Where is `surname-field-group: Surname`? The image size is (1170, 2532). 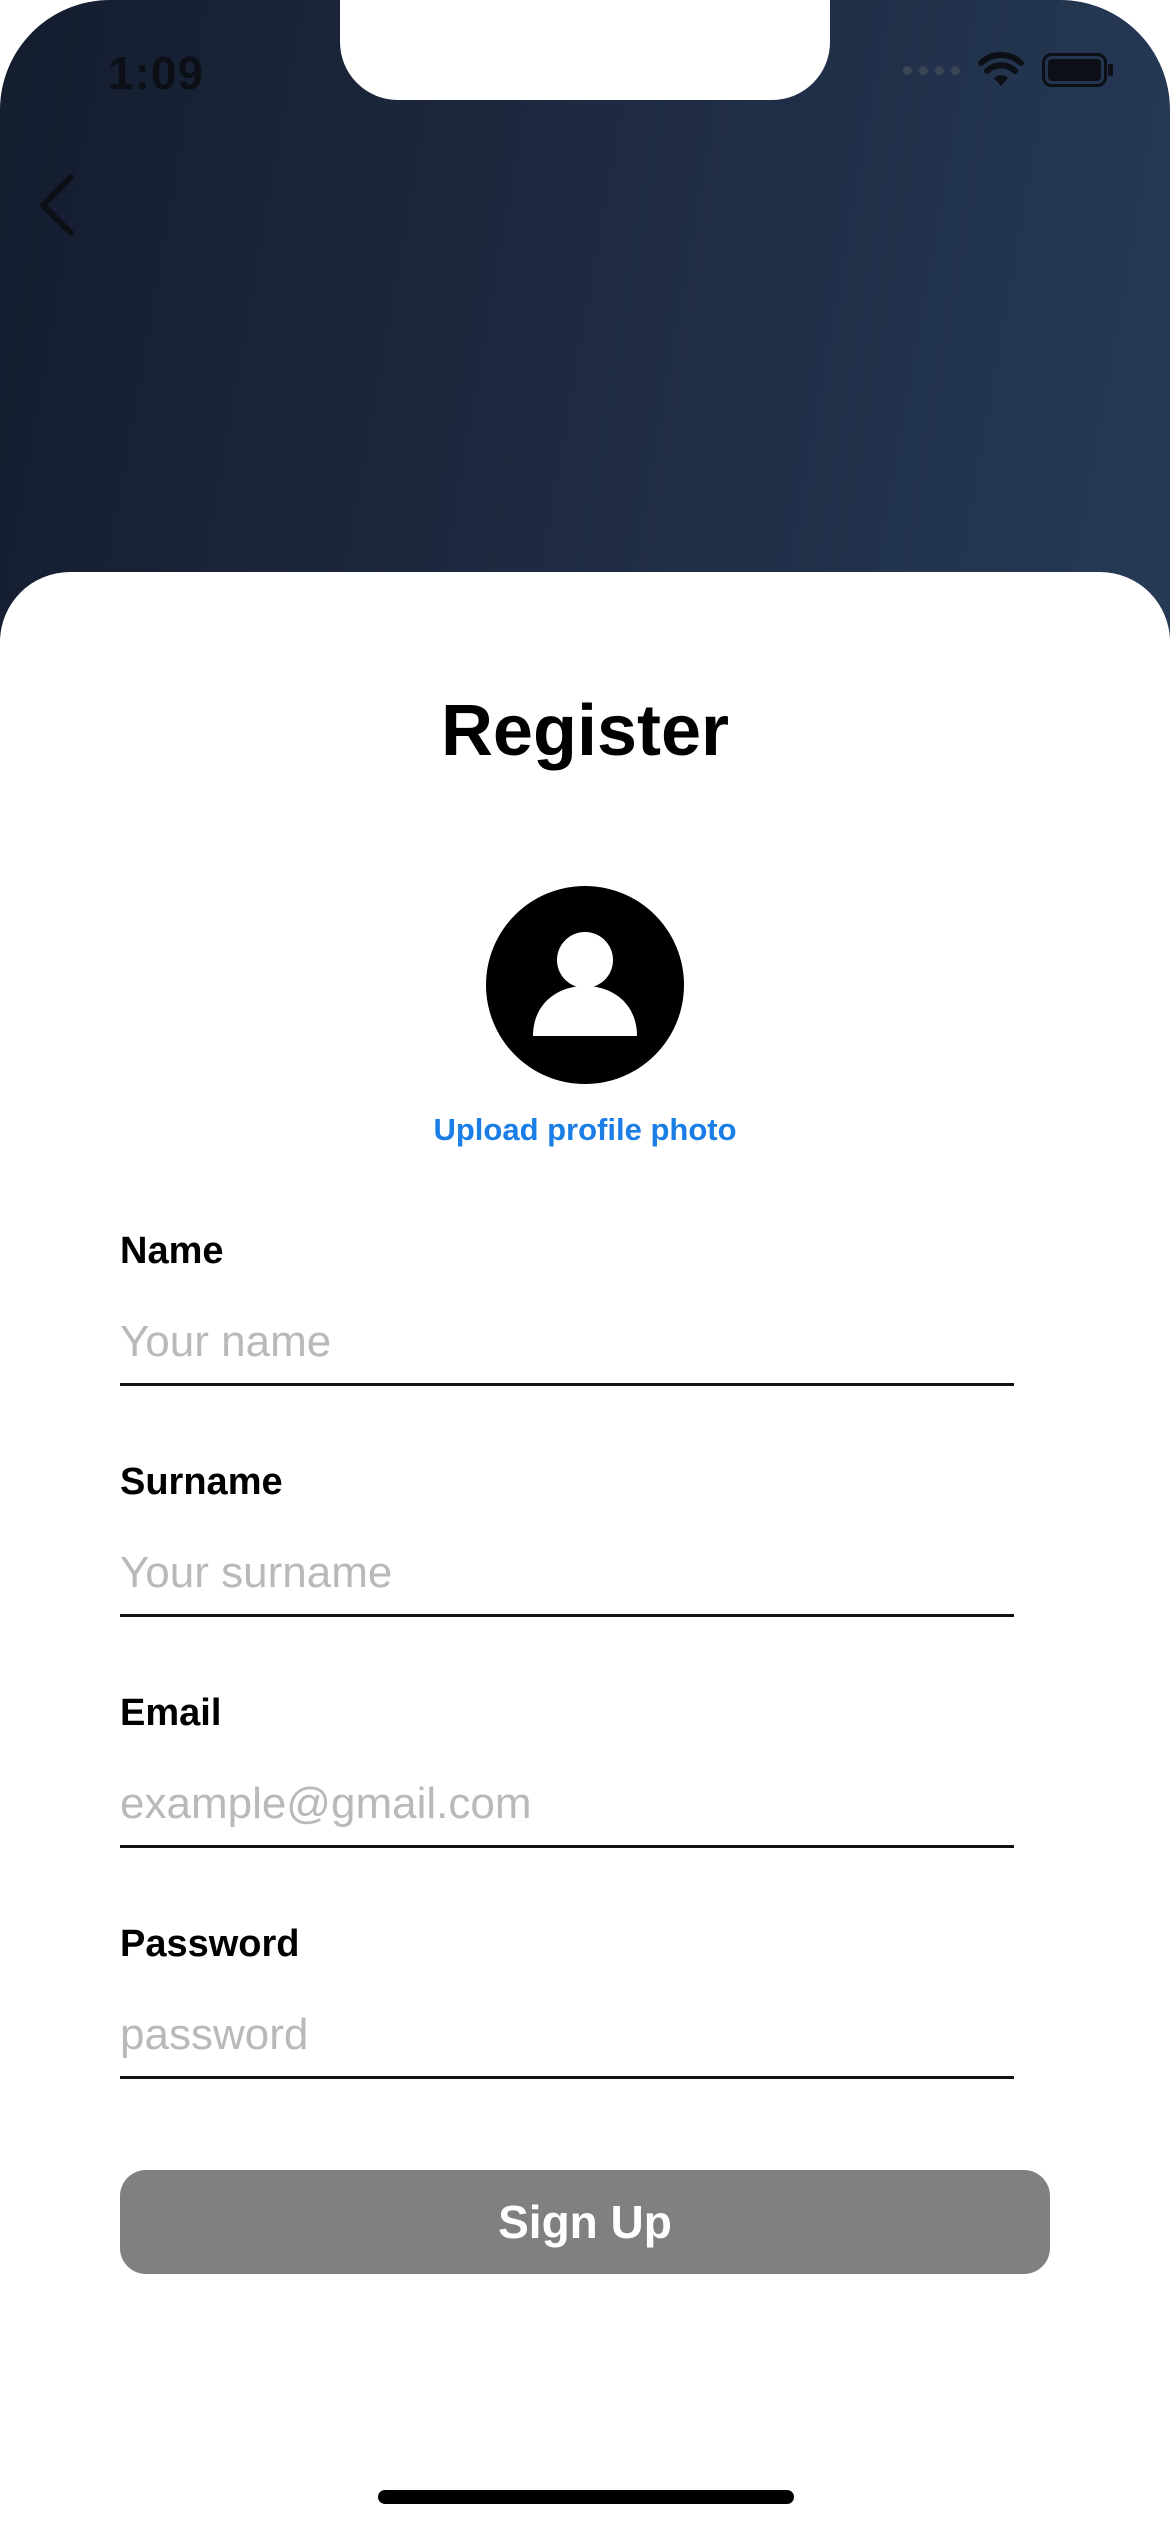 surname-field-group: Surname is located at coordinates (567, 1551).